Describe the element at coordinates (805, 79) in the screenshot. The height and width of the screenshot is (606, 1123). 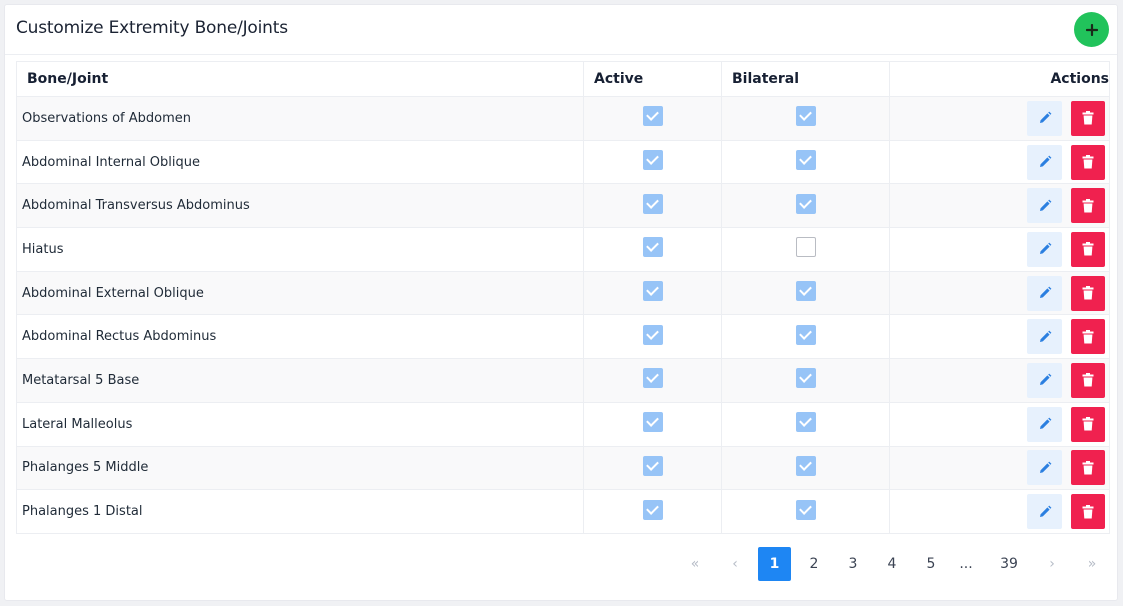
I see `column-header-bilateral: Bilateral` at that location.